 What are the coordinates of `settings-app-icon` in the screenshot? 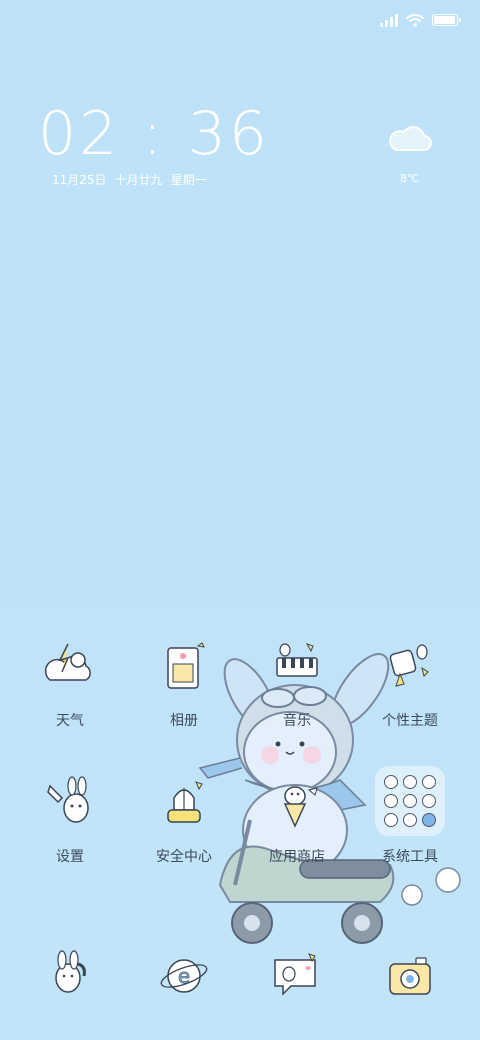 It's located at (68, 799).